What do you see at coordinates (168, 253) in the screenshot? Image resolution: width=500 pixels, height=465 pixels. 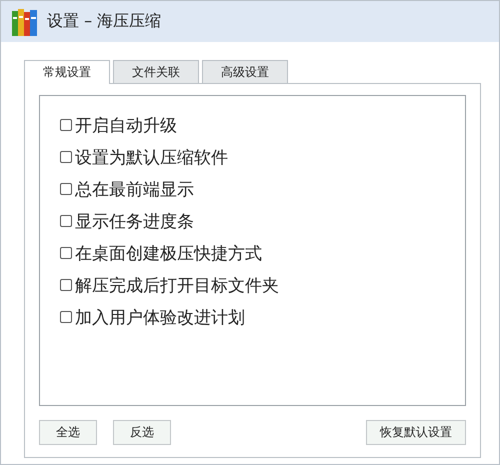 I see `option-label: 在桌面创建极压快捷方式` at bounding box center [168, 253].